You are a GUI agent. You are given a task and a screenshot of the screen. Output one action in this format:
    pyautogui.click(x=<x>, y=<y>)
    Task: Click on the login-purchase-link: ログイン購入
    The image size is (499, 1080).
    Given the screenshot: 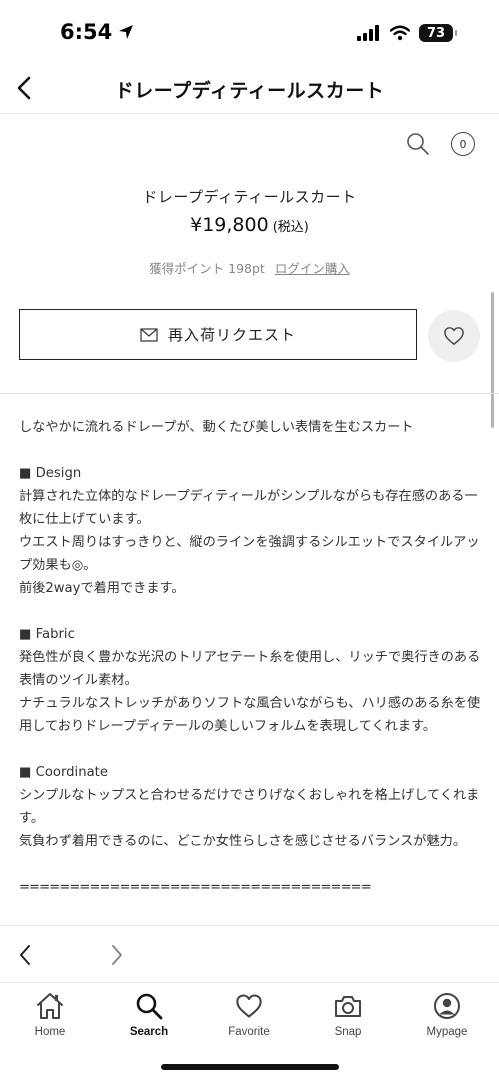 What is the action you would take?
    pyautogui.click(x=312, y=268)
    